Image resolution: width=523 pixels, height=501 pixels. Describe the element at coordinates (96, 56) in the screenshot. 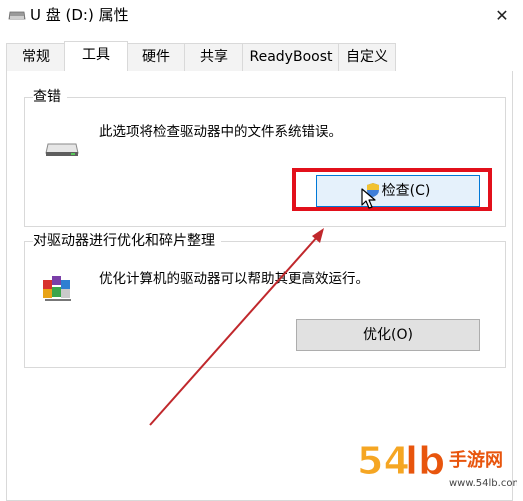

I see `tab-tools: 工具` at that location.